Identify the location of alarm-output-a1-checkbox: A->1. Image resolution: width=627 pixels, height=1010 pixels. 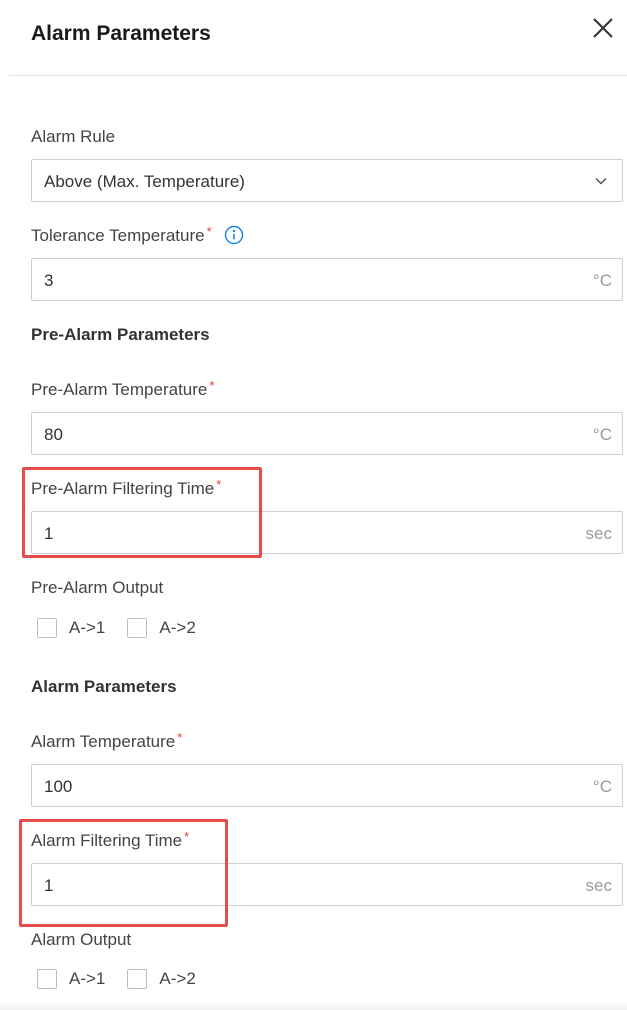
(71, 979).